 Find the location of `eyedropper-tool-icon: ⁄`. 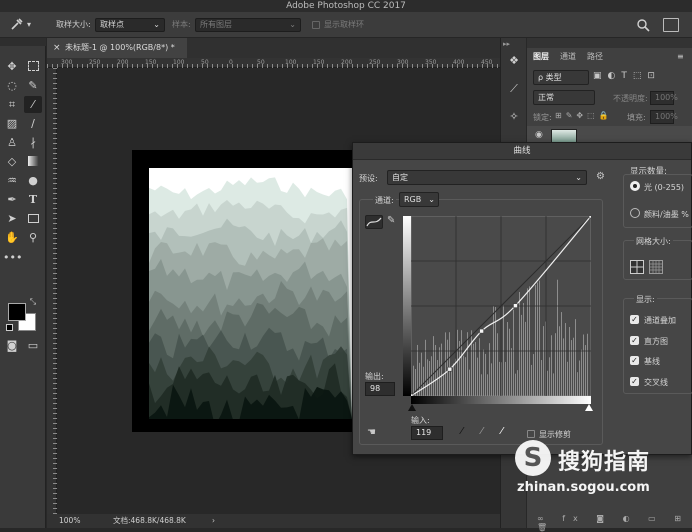

eyedropper-tool-icon: ⁄ is located at coordinates (33, 104).